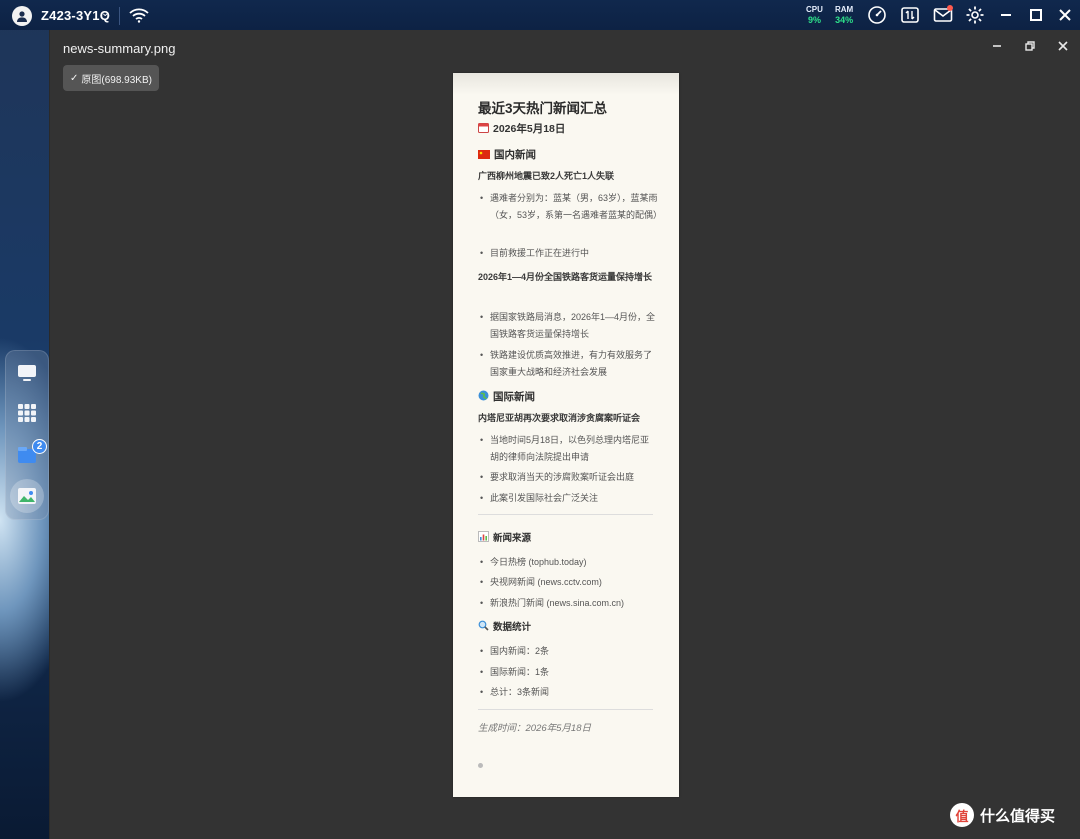  What do you see at coordinates (975, 15) in the screenshot?
I see `gear-icon` at bounding box center [975, 15].